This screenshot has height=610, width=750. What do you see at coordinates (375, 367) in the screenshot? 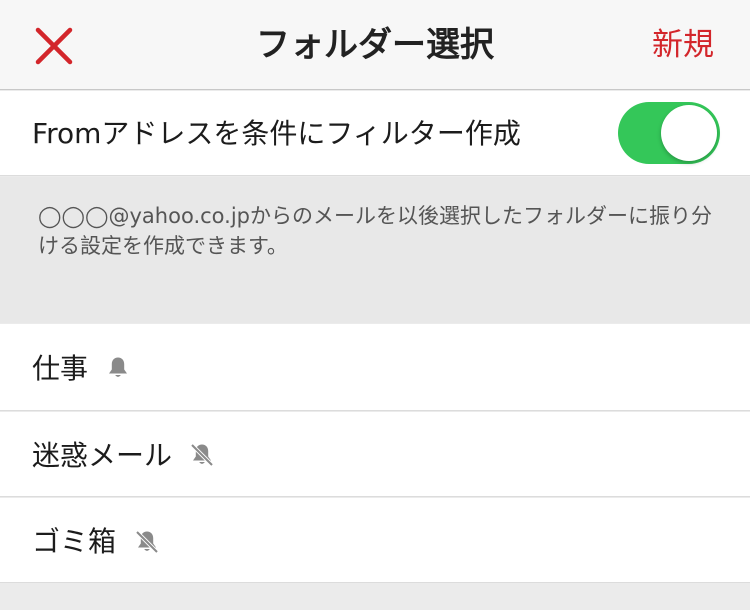
I see `folder-item-work: 仕事` at bounding box center [375, 367].